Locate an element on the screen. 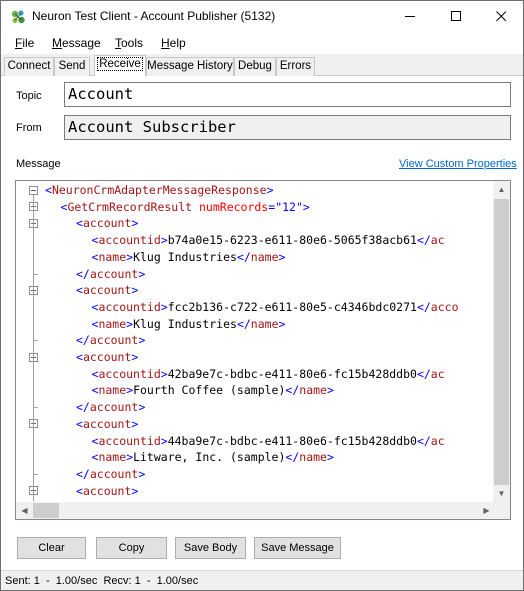 Image resolution: width=524 pixels, height=591 pixels. vertical-scroll-thumb is located at coordinates (501, 342).